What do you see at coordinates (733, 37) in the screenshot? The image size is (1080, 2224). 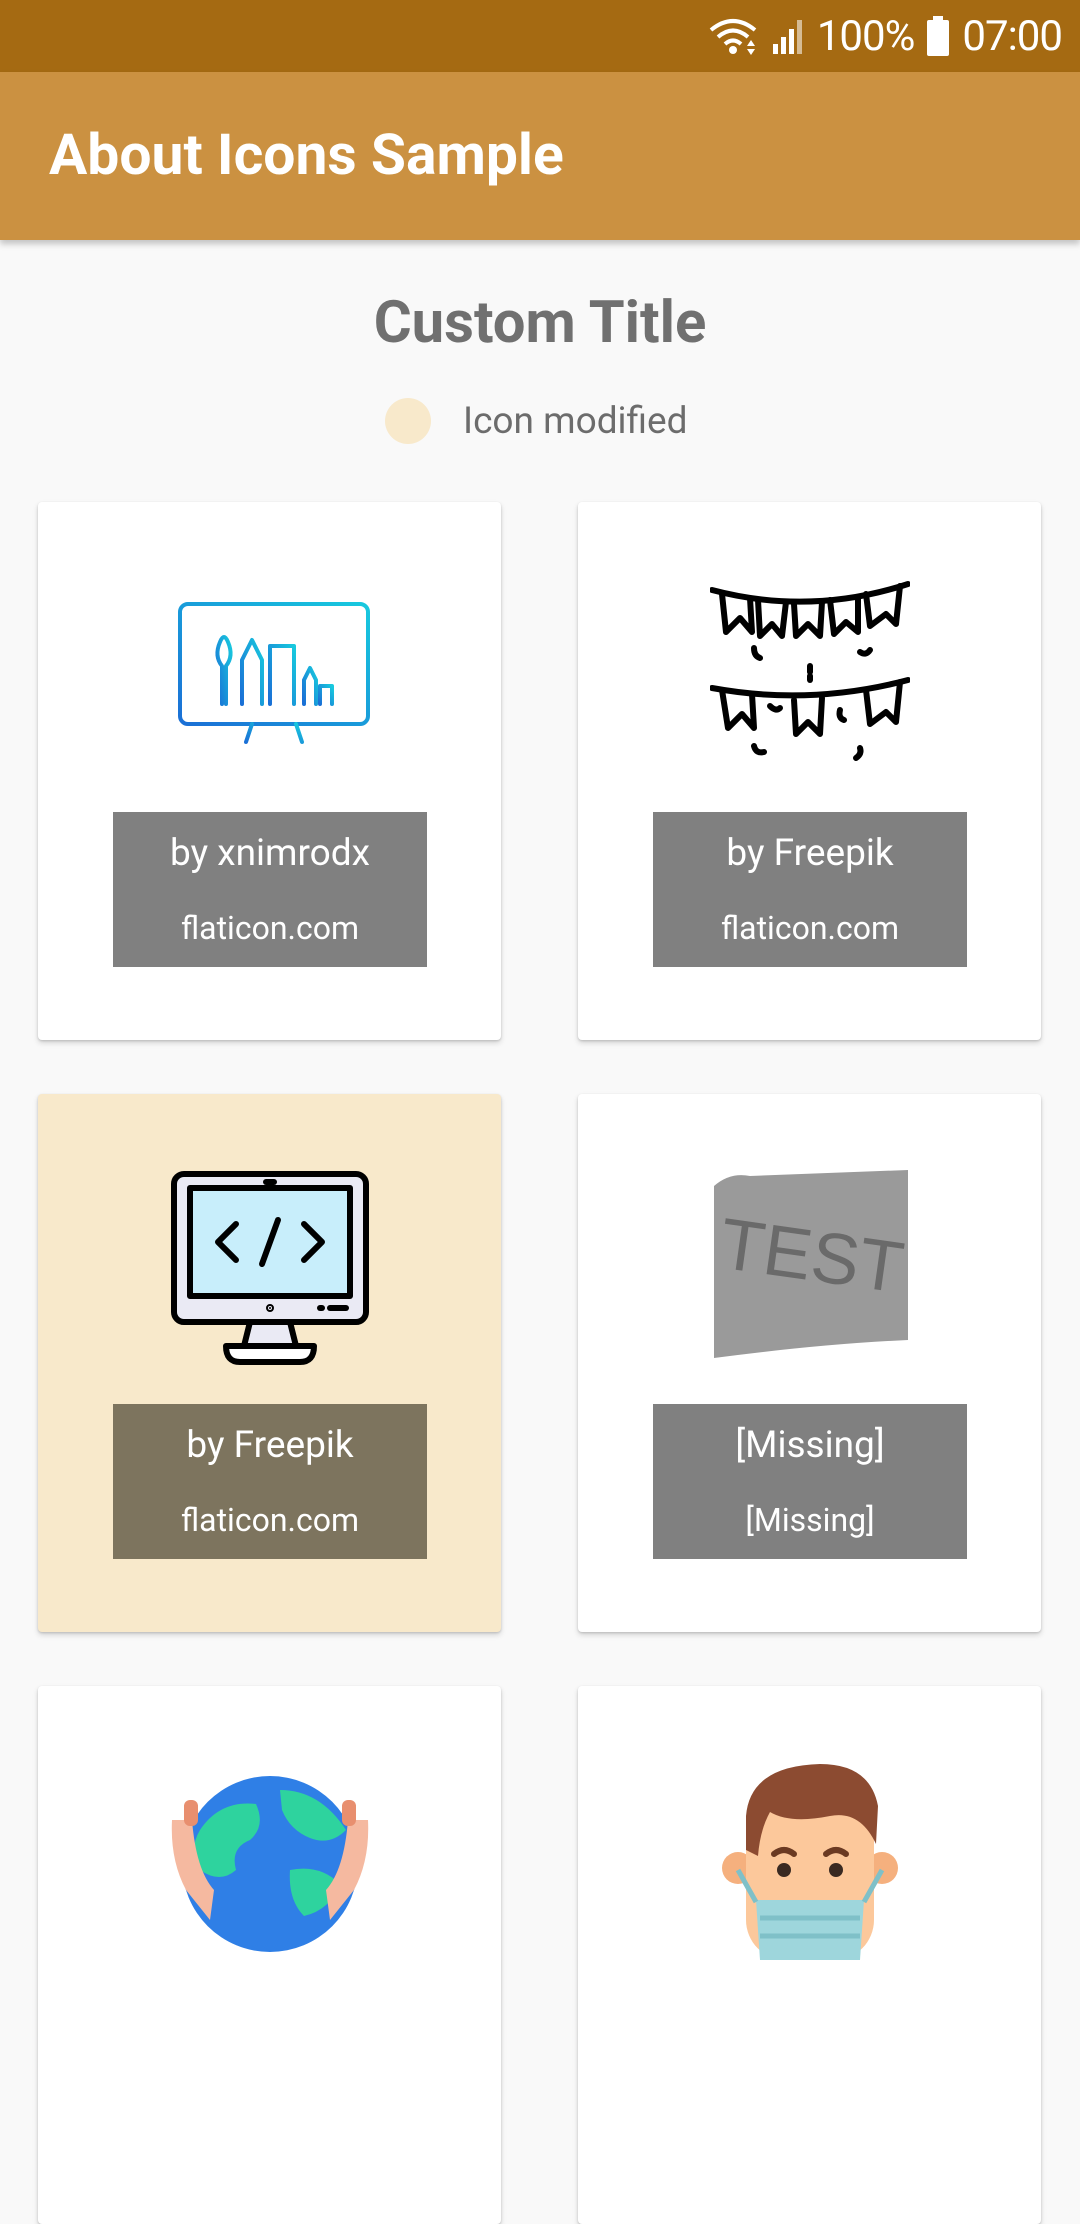 I see `wifi-icon` at bounding box center [733, 37].